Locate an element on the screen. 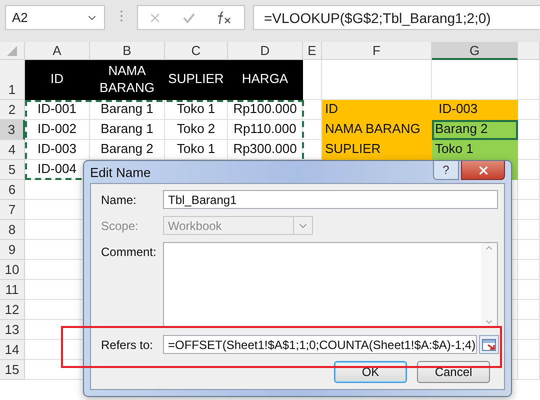 The width and height of the screenshot is (540, 400). row-header: 12 is located at coordinates (12, 310).